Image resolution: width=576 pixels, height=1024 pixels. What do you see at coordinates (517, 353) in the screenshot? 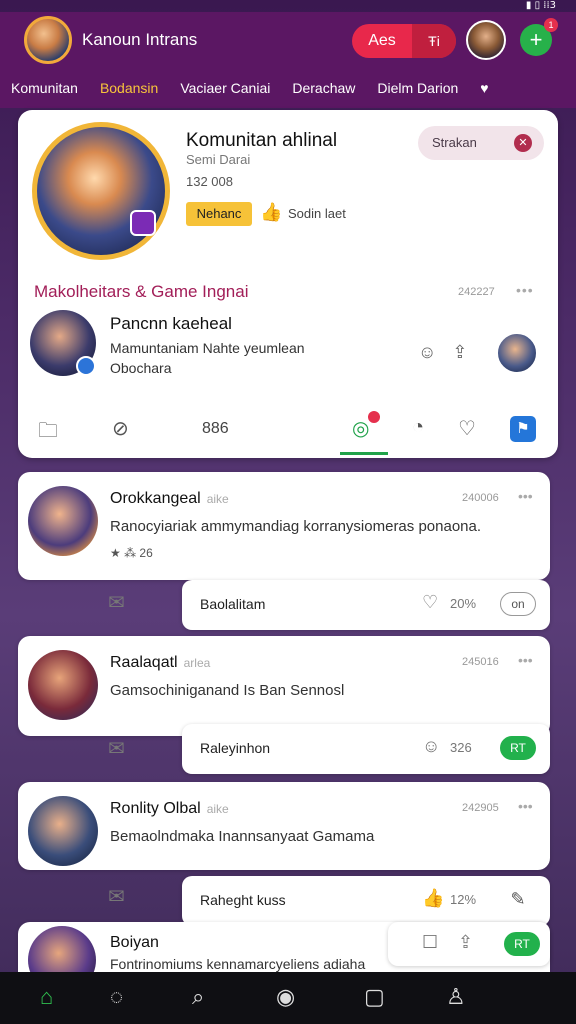
I see `secondary-avatar` at bounding box center [517, 353].